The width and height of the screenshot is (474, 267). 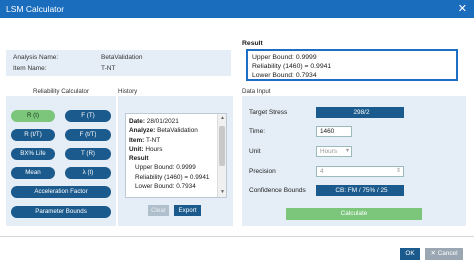 I want to click on history-analyze-label: Analyze:, so click(x=142, y=131).